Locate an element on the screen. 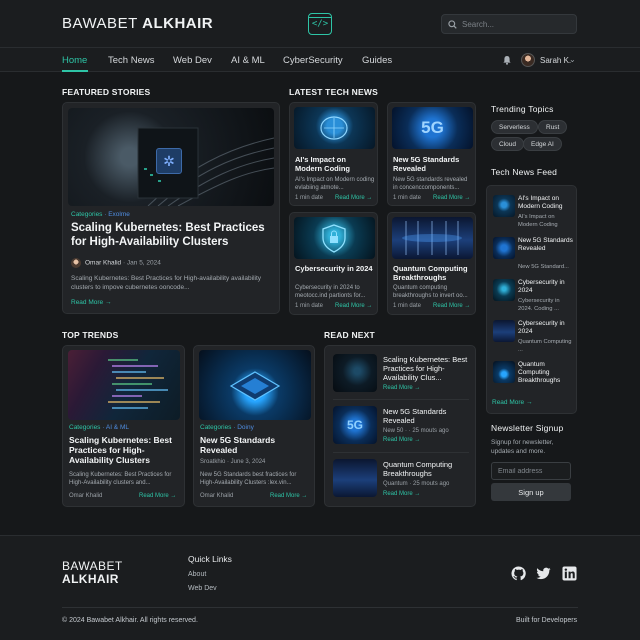 Image resolution: width=640 pixels, height=640 pixels. code-logo-icon: </> is located at coordinates (320, 24).